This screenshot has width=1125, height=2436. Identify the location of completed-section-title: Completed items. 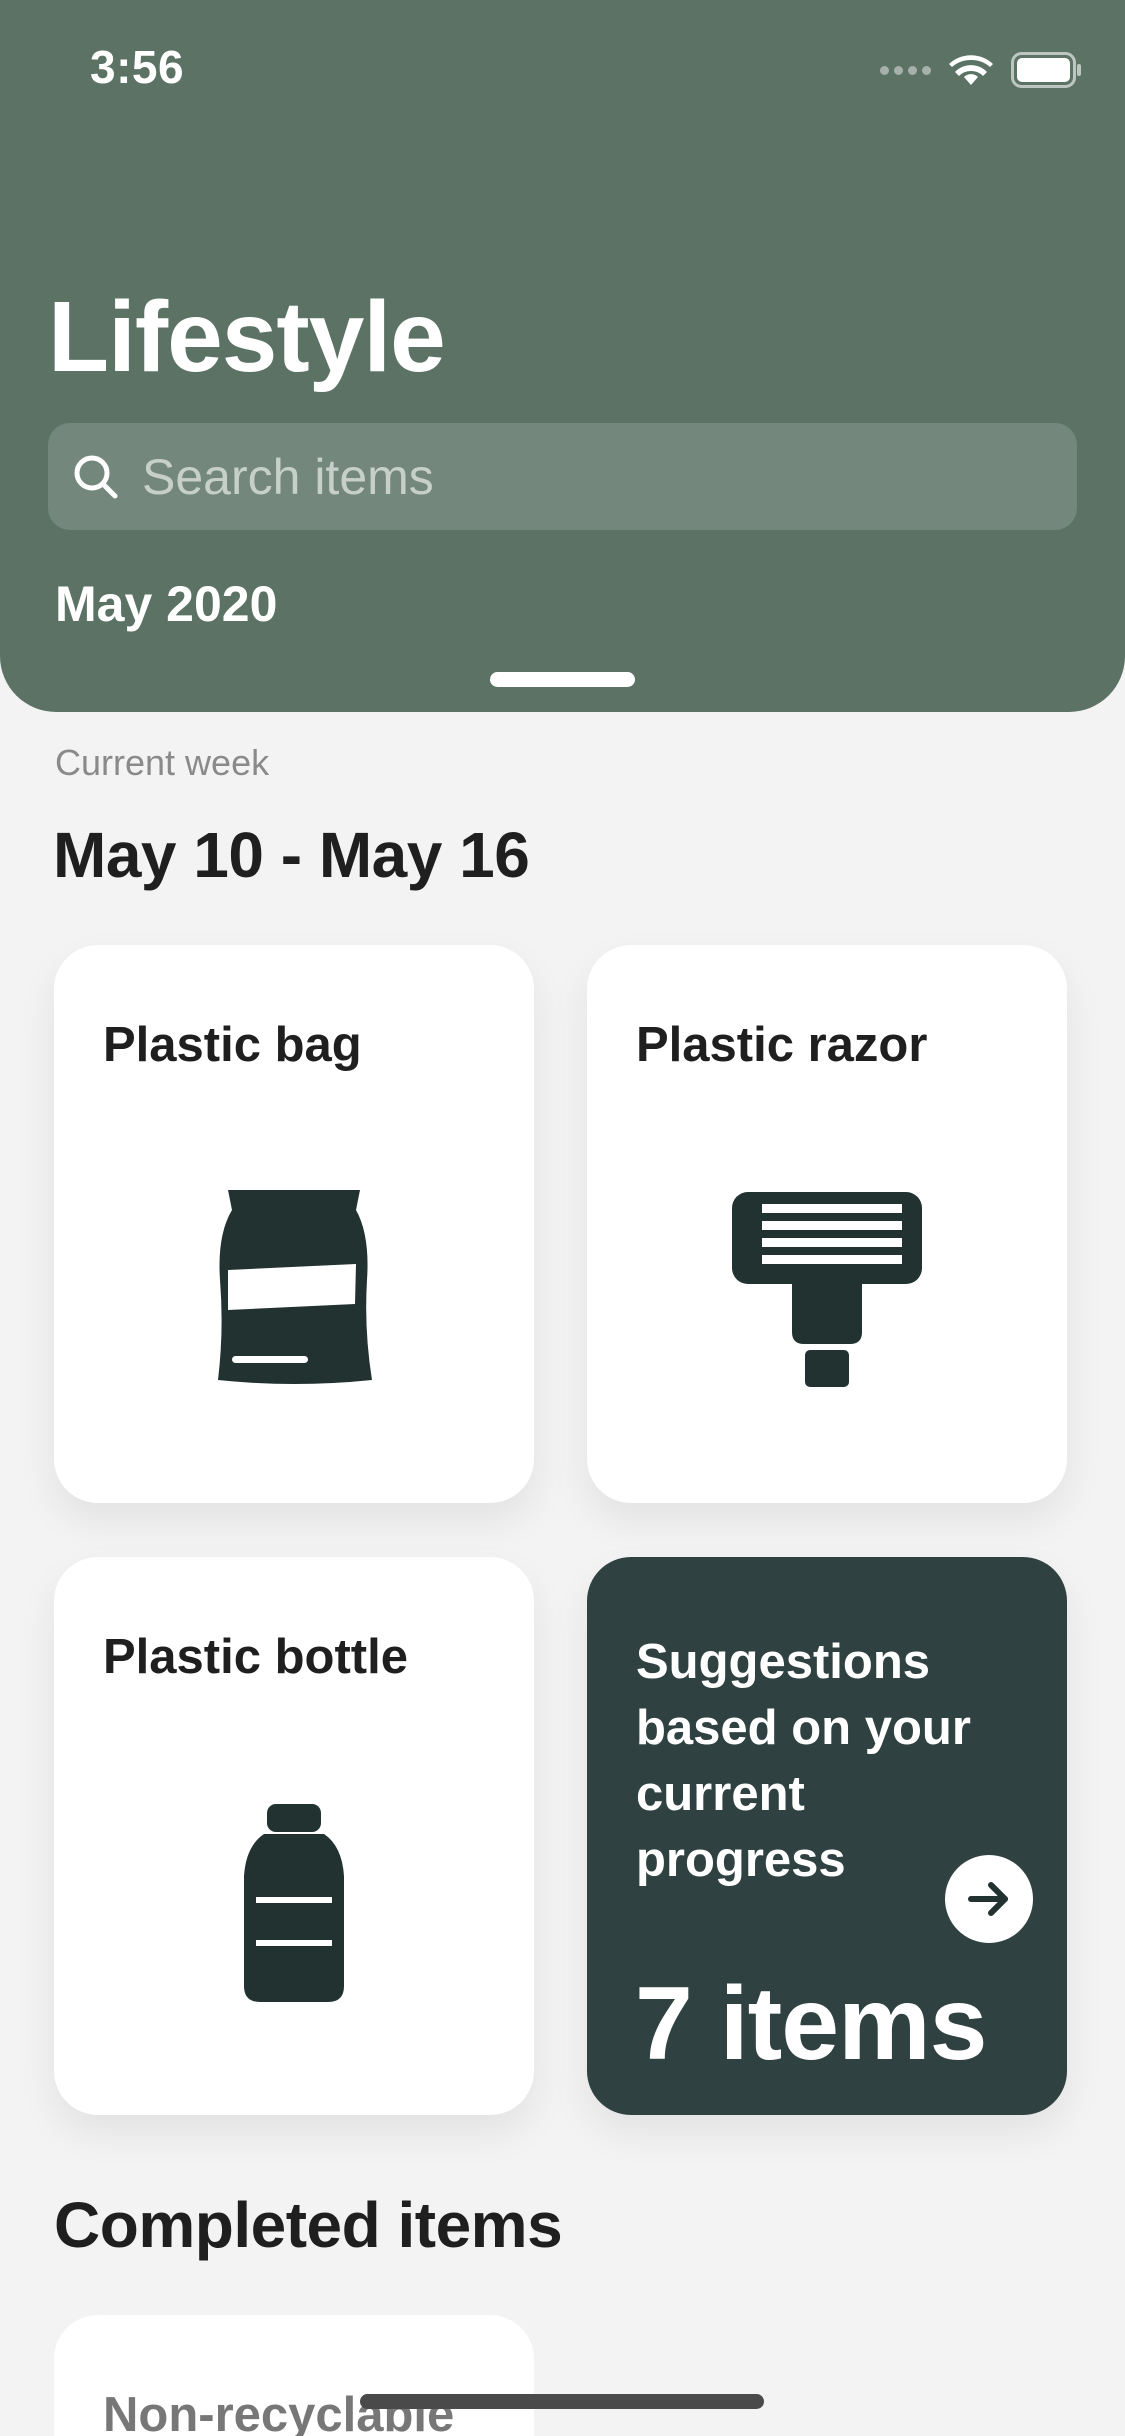
(308, 2225).